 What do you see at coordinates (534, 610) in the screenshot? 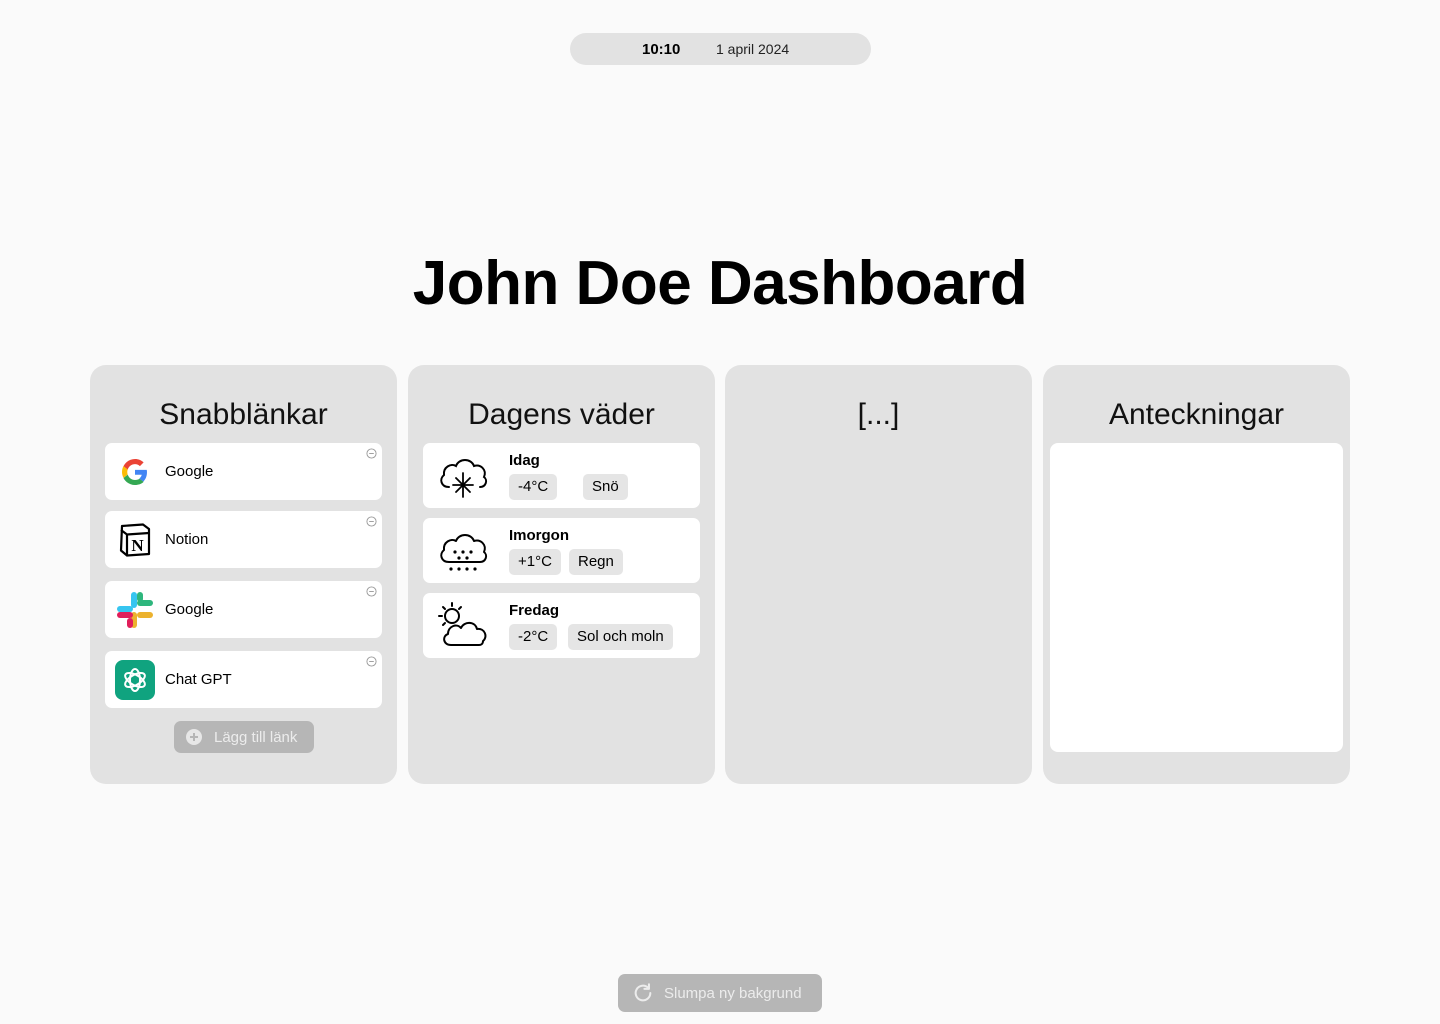
I see `weather-day: Fredag` at bounding box center [534, 610].